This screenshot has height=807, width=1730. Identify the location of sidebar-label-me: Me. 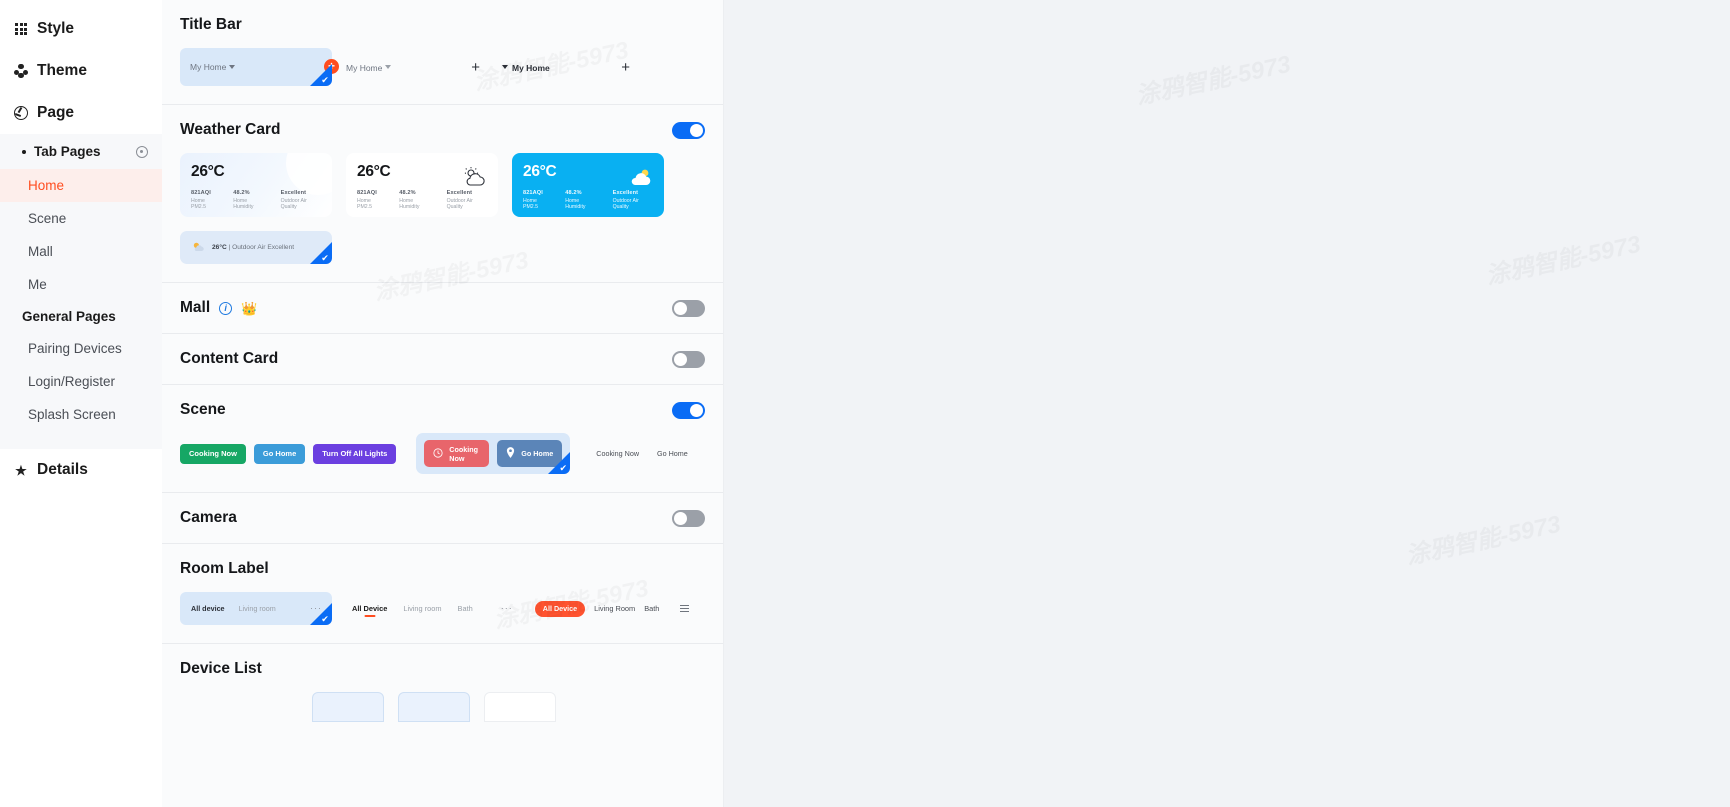
(37, 284).